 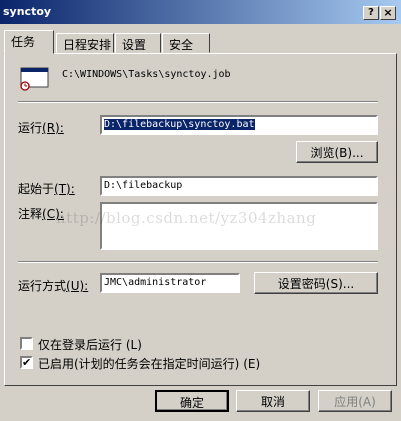 I want to click on ok-button: 确定, so click(x=192, y=401).